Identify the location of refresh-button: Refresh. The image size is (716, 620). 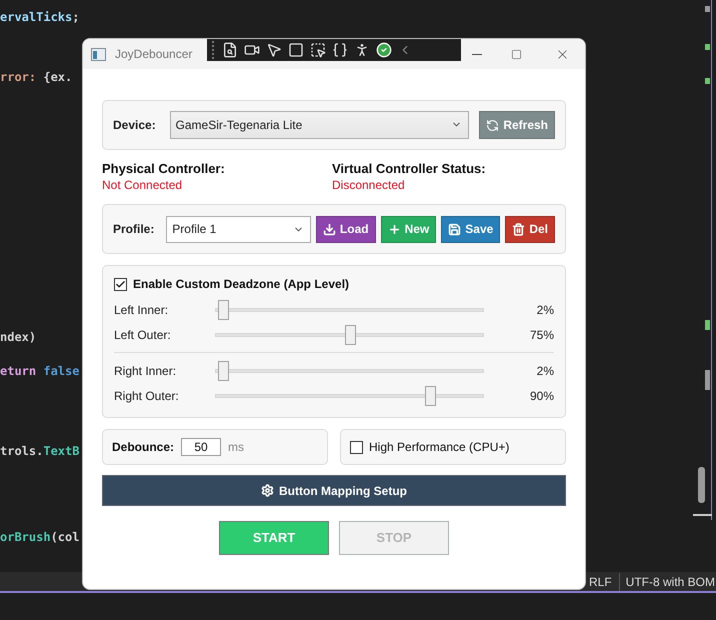
(517, 125).